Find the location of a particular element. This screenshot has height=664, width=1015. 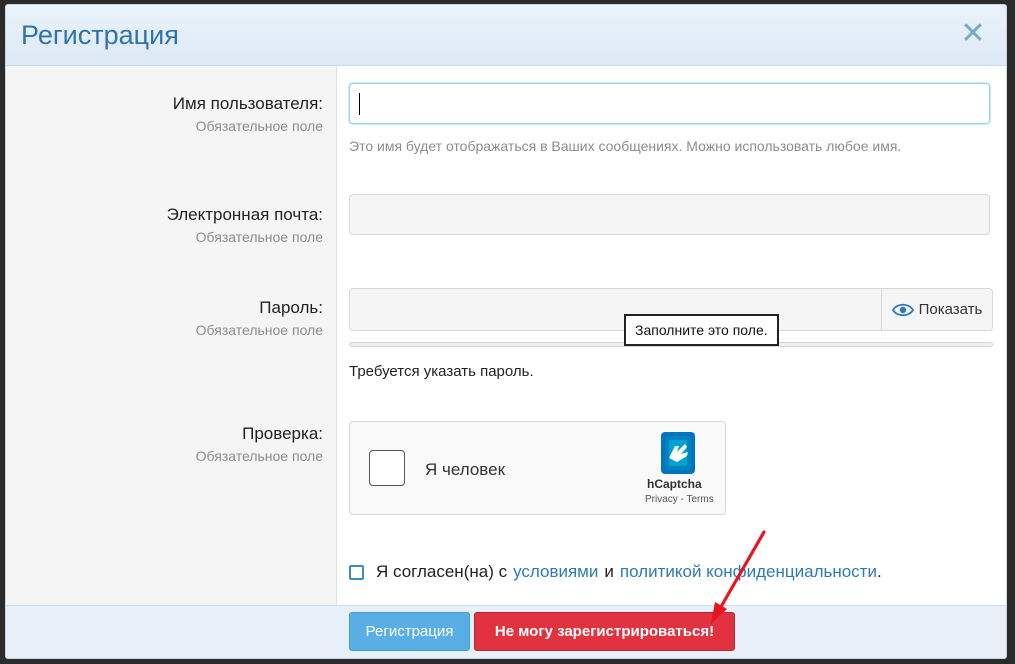

captcha-text: Я человек is located at coordinates (465, 469).